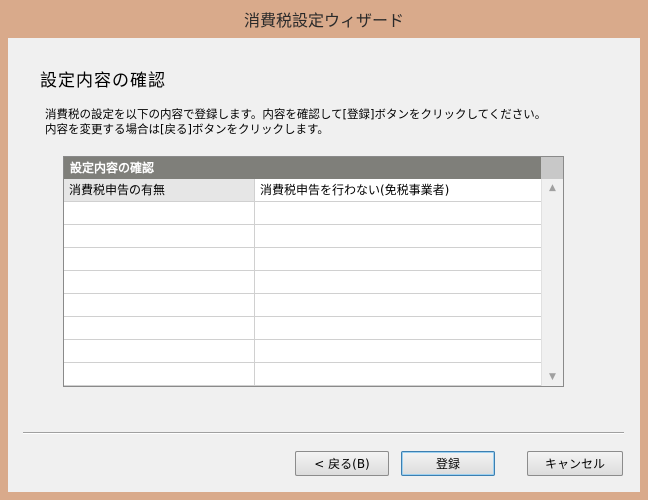 This screenshot has width=648, height=500. Describe the element at coordinates (342, 463) in the screenshot. I see `back-button: < 戻る(B)` at that location.